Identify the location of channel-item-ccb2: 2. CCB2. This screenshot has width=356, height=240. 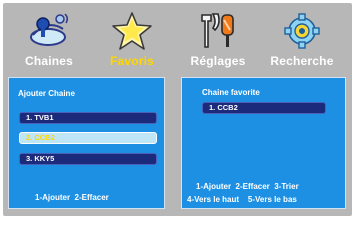
(88, 138).